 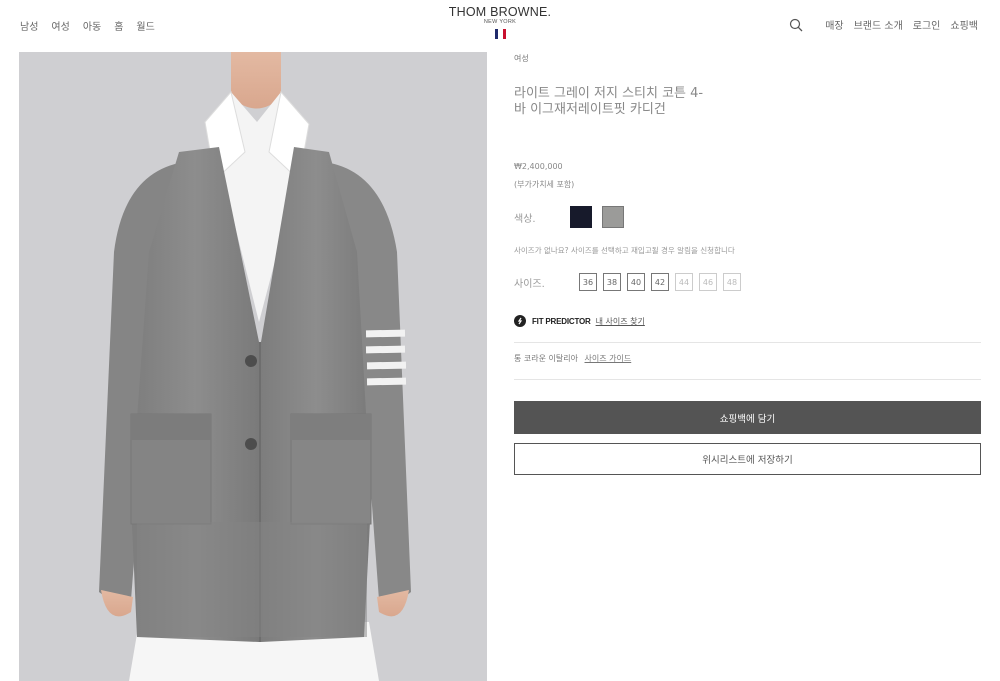 I want to click on nav-women: 여성, so click(x=60, y=25).